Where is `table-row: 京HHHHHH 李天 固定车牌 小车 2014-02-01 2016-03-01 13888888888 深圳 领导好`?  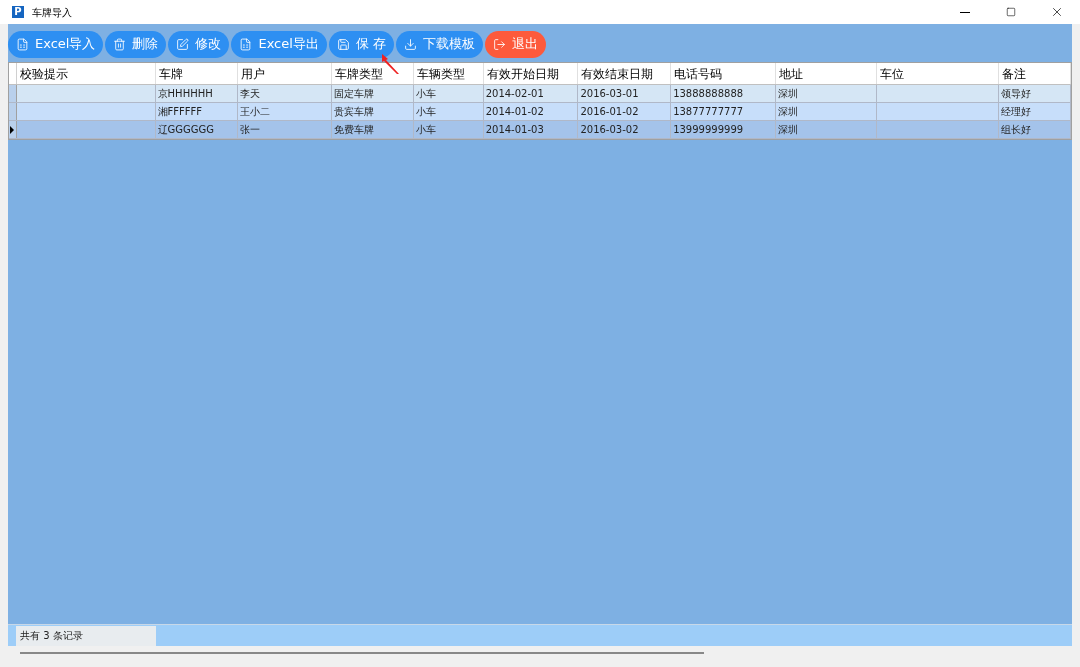 table-row: 京HHHHHH 李天 固定车牌 小车 2014-02-01 2016-03-01 13888888888 深圳 领导好 is located at coordinates (540, 94).